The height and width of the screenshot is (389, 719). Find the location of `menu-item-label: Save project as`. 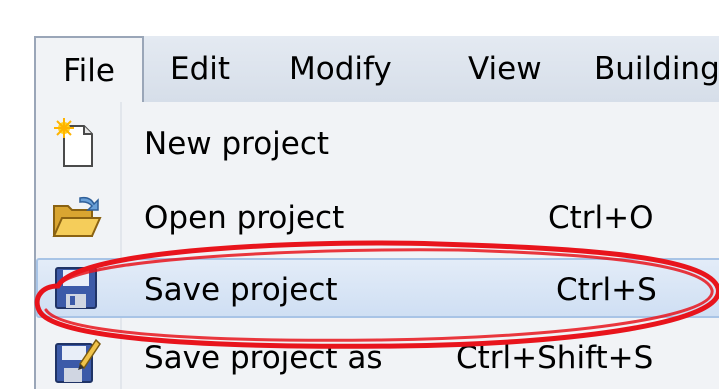

menu-item-label: Save project as is located at coordinates (263, 358).